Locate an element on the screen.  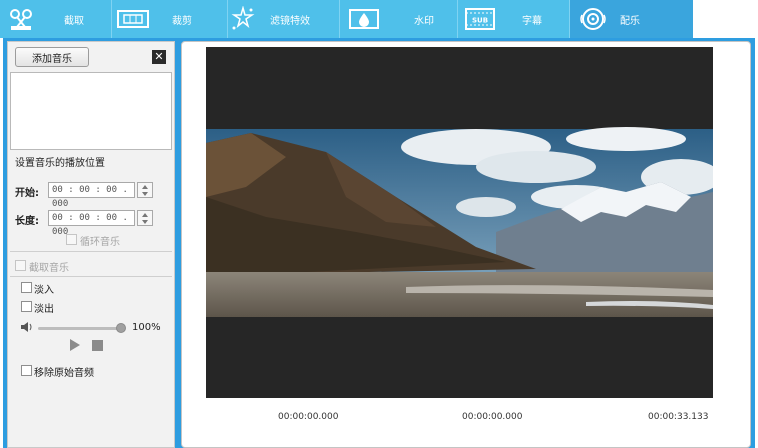
subtitle-icon: SUB is located at coordinates (480, 19).